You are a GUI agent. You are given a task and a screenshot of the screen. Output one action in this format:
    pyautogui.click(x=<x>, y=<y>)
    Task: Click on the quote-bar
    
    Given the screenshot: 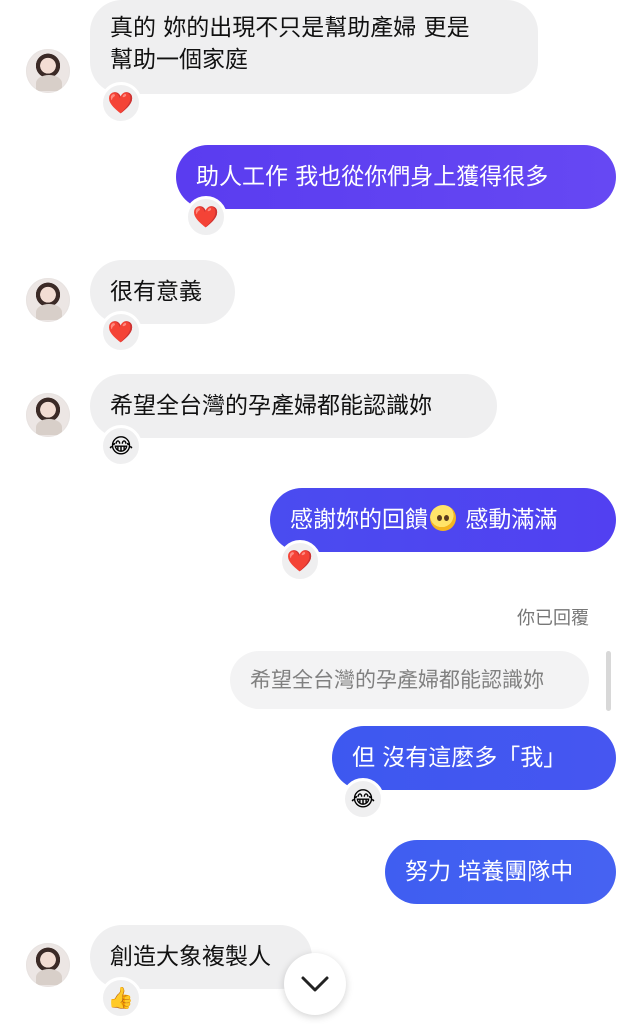 What is the action you would take?
    pyautogui.click(x=608, y=681)
    